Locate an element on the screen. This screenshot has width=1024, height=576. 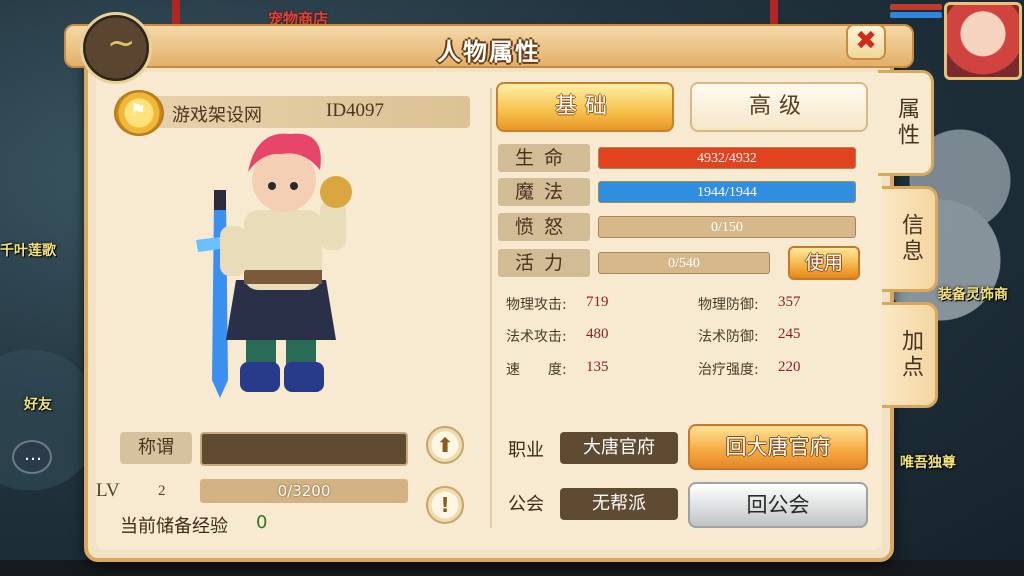
upload-arrow-icon: ⬆ is located at coordinates (445, 445).